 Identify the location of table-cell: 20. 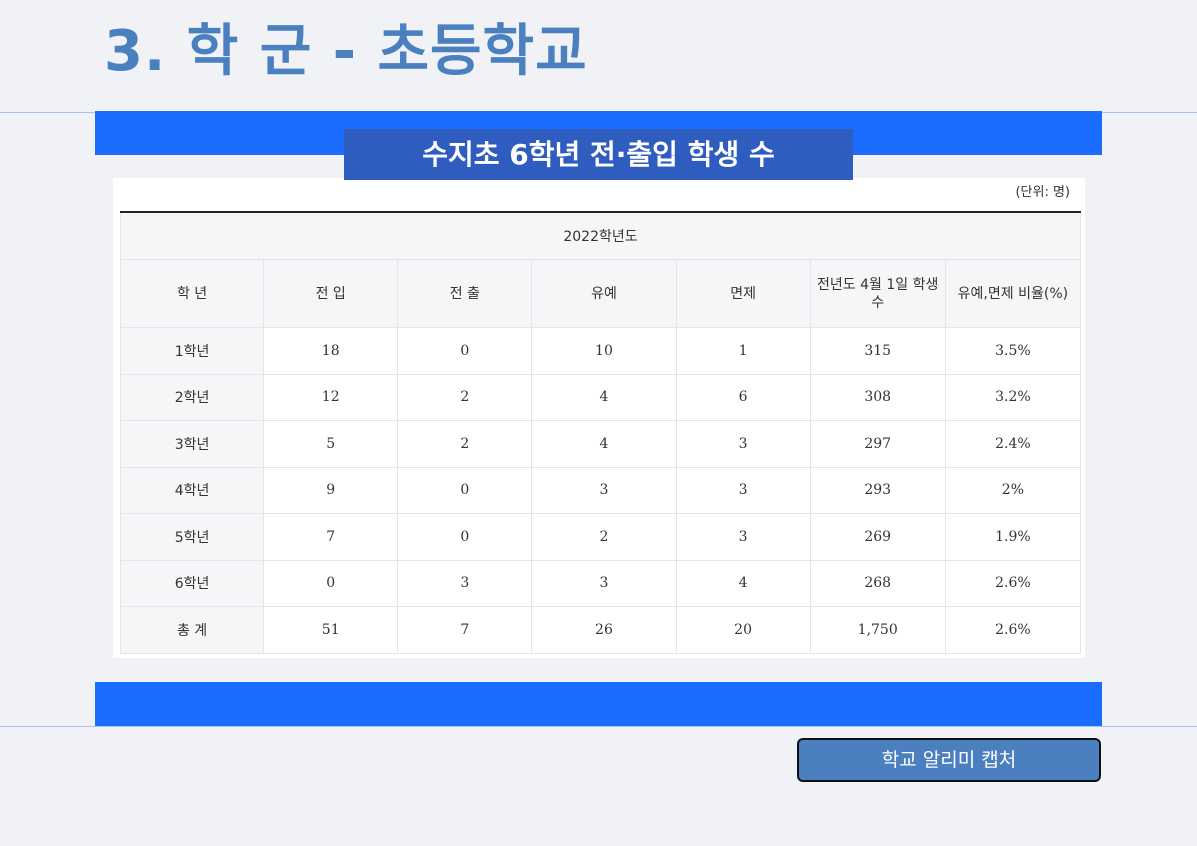
(743, 630).